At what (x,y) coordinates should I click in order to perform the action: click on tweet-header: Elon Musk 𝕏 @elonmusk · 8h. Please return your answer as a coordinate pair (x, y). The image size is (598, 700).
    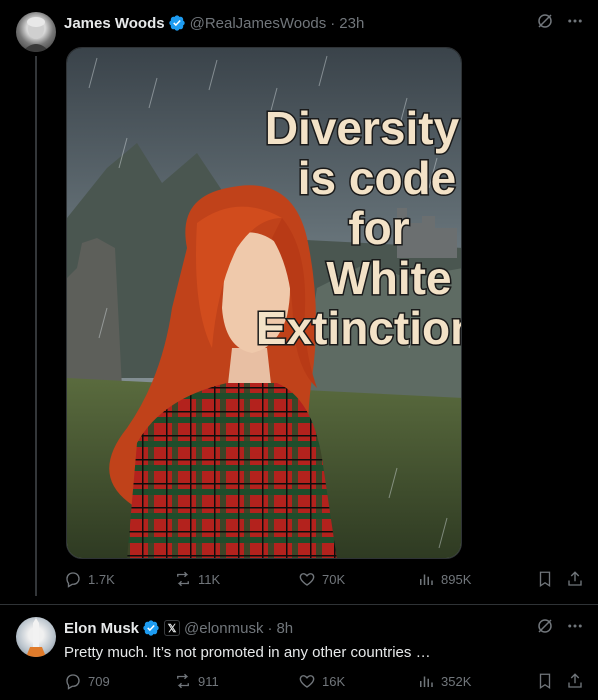
    Looking at the image, I should click on (178, 628).